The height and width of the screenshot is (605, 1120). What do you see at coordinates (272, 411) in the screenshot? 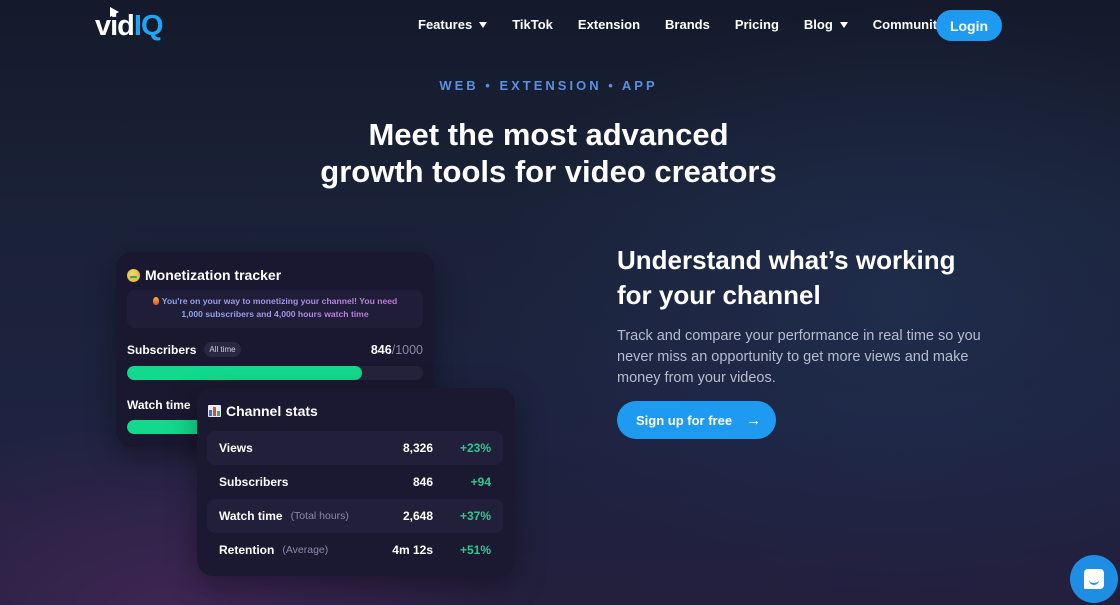
I see `card-title-text: Channel stats` at bounding box center [272, 411].